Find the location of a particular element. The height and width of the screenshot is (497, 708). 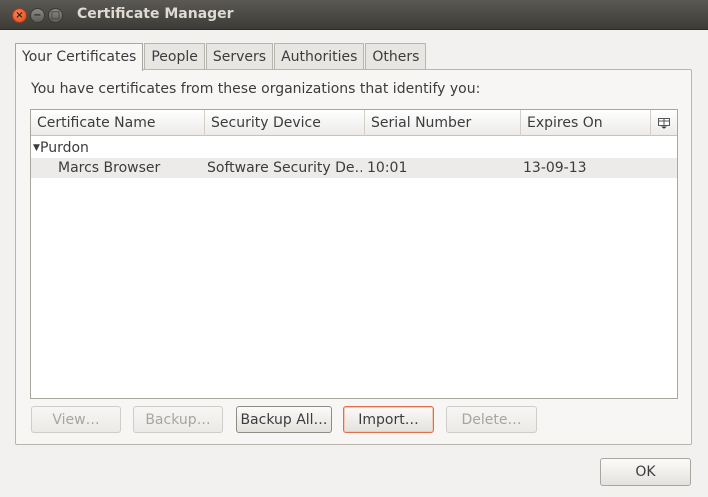

window-title: Certificate Manager is located at coordinates (155, 14).